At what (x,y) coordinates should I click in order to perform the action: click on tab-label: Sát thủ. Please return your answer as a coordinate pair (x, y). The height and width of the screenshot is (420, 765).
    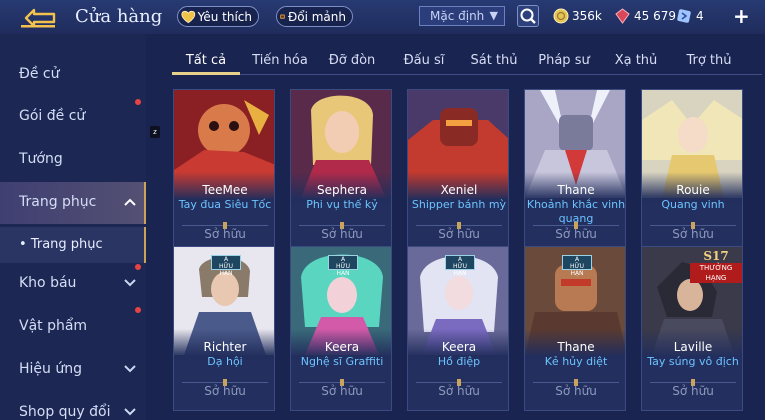
    Looking at the image, I should click on (494, 60).